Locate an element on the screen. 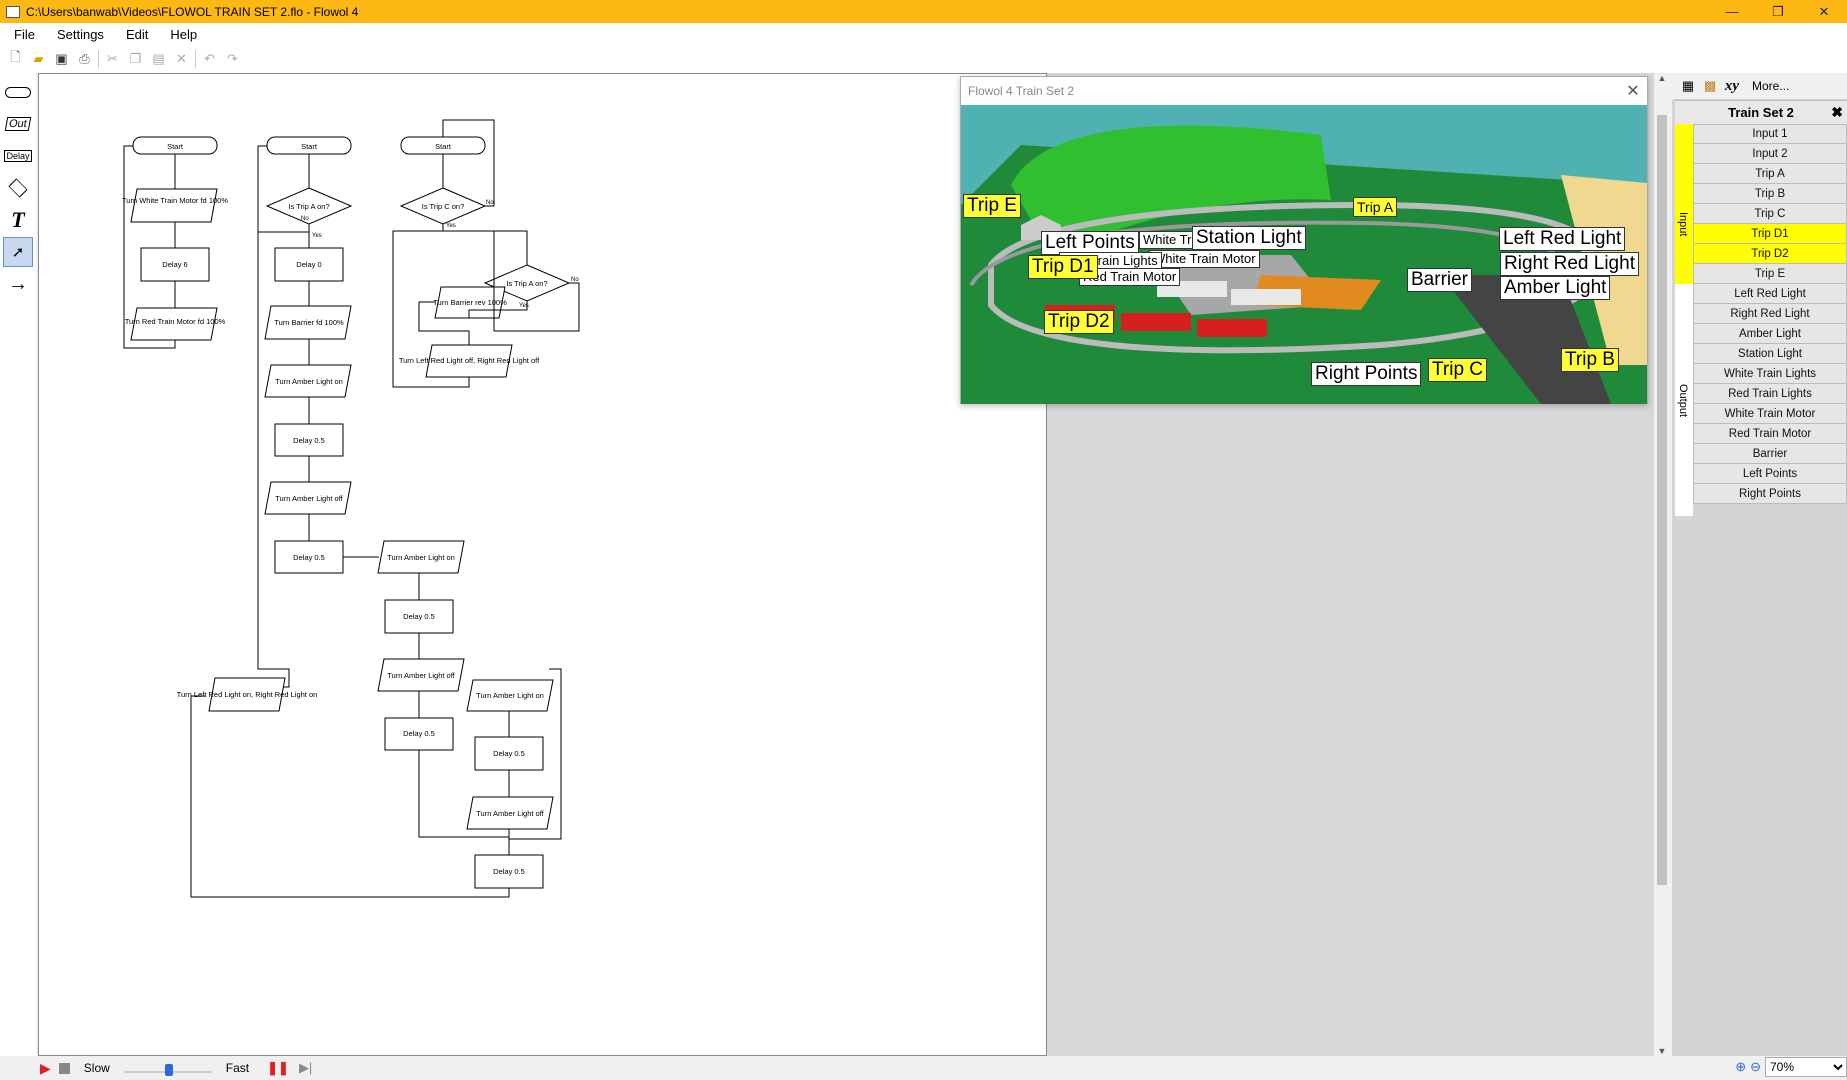  flow-output-c2-1: Turn Barrier fd 100% is located at coordinates (309, 322).